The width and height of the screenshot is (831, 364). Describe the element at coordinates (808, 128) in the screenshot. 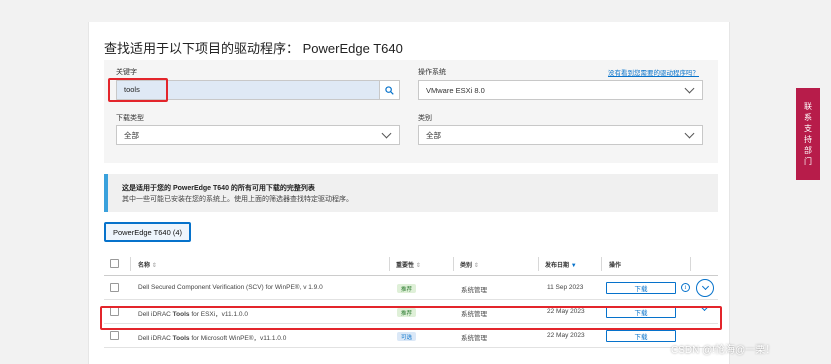

I see `contact-tab-char: 支` at that location.